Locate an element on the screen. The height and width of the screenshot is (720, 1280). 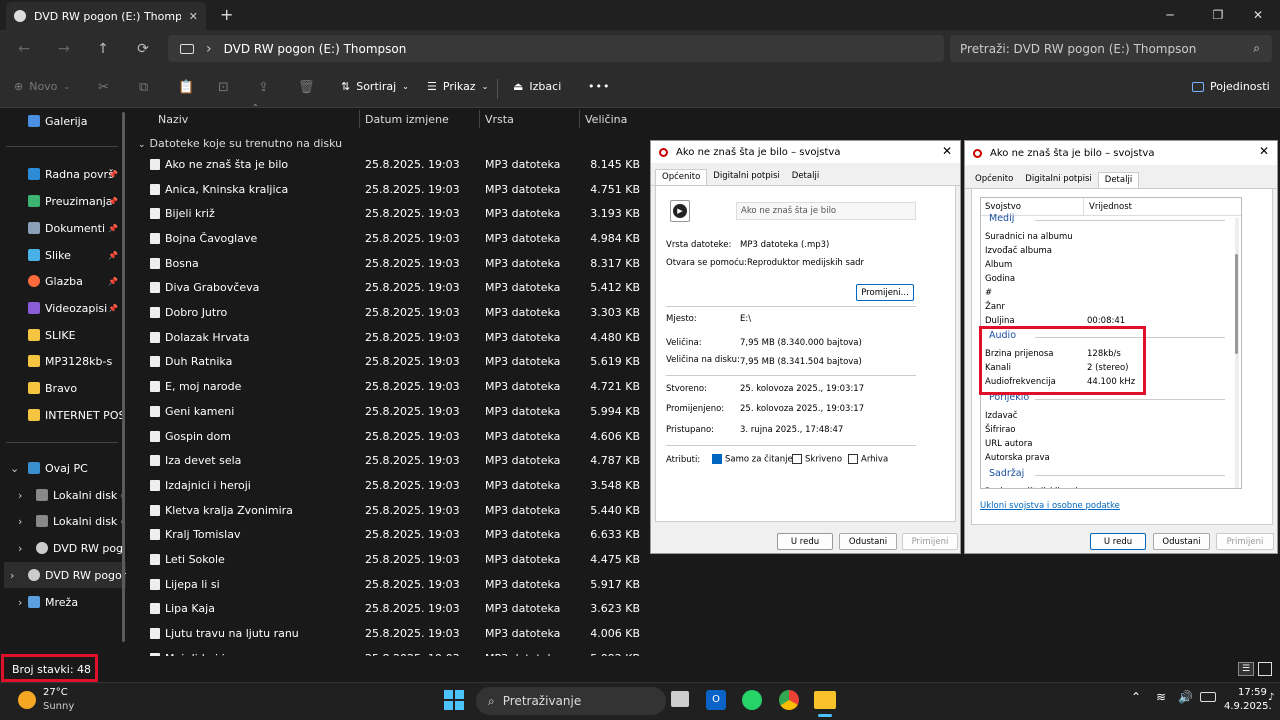
apply-button: Primijeni is located at coordinates (1245, 541).